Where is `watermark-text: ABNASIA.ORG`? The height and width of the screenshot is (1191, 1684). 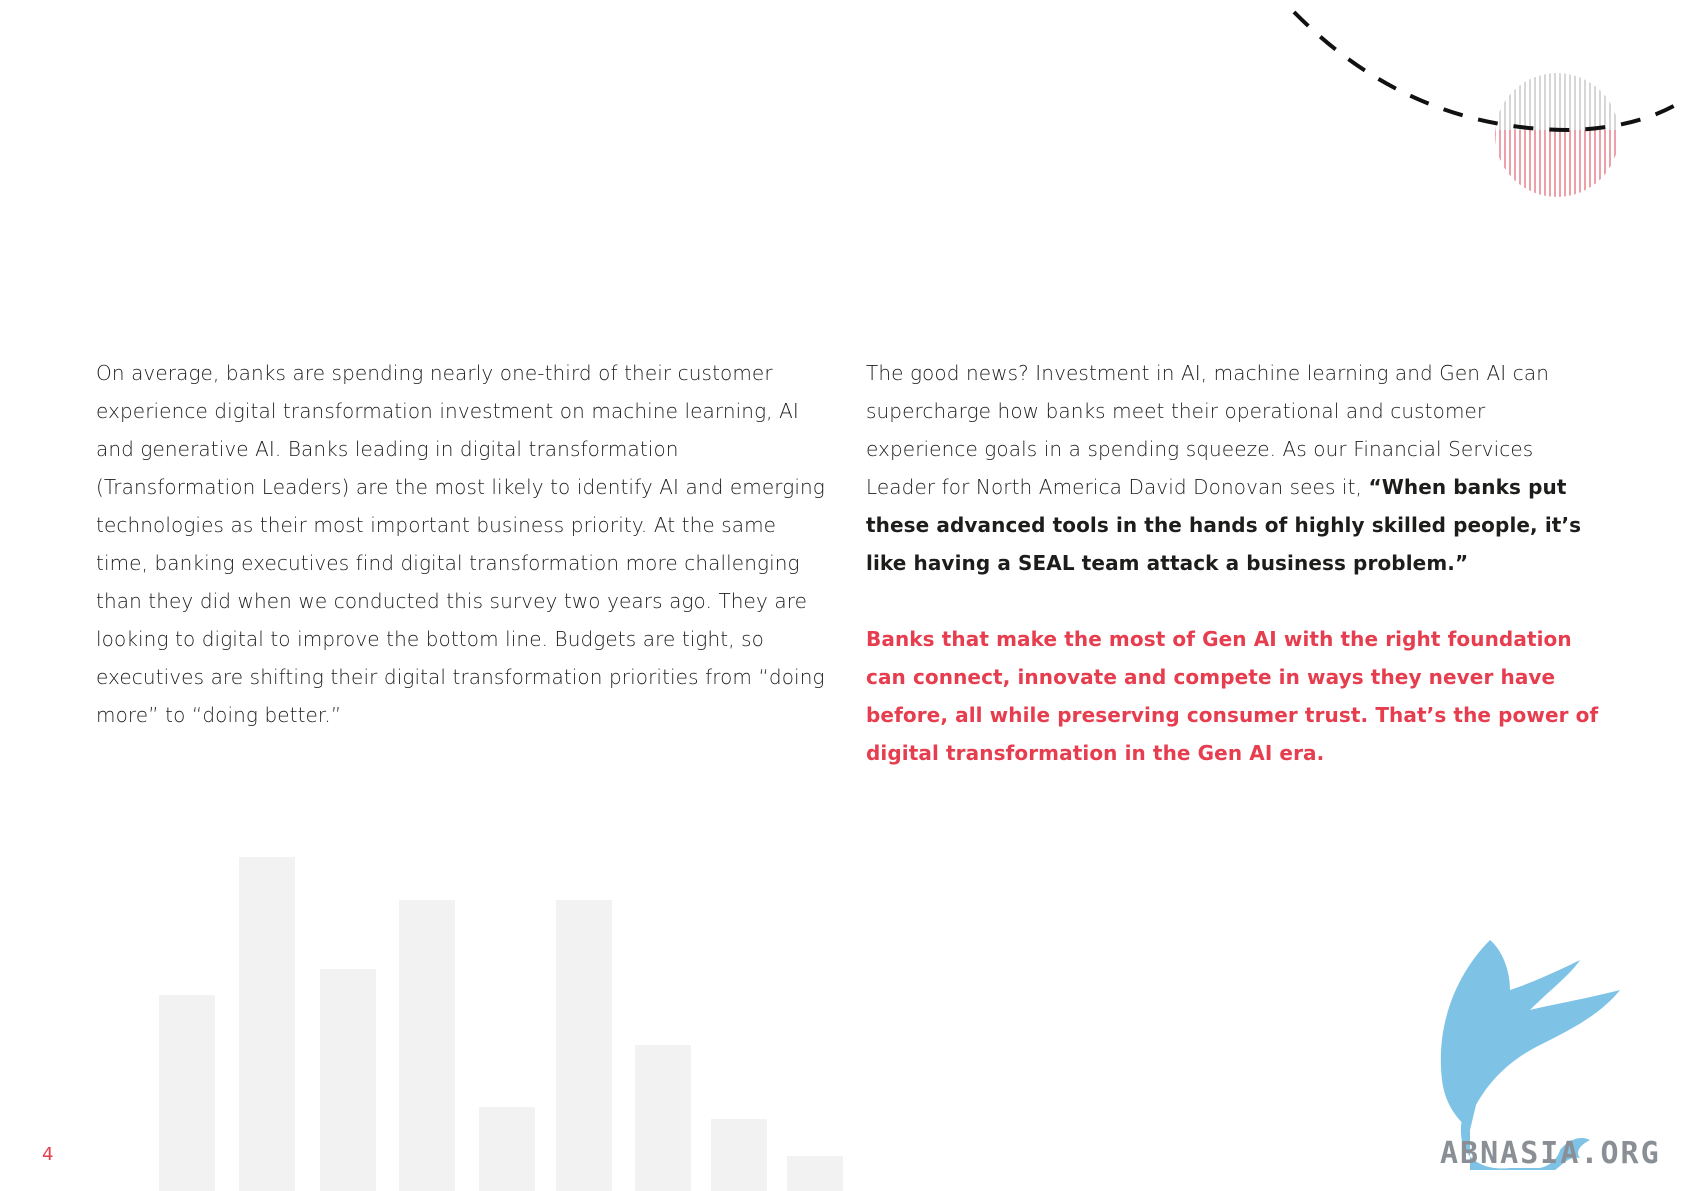 watermark-text: ABNASIA.ORG is located at coordinates (1550, 1153).